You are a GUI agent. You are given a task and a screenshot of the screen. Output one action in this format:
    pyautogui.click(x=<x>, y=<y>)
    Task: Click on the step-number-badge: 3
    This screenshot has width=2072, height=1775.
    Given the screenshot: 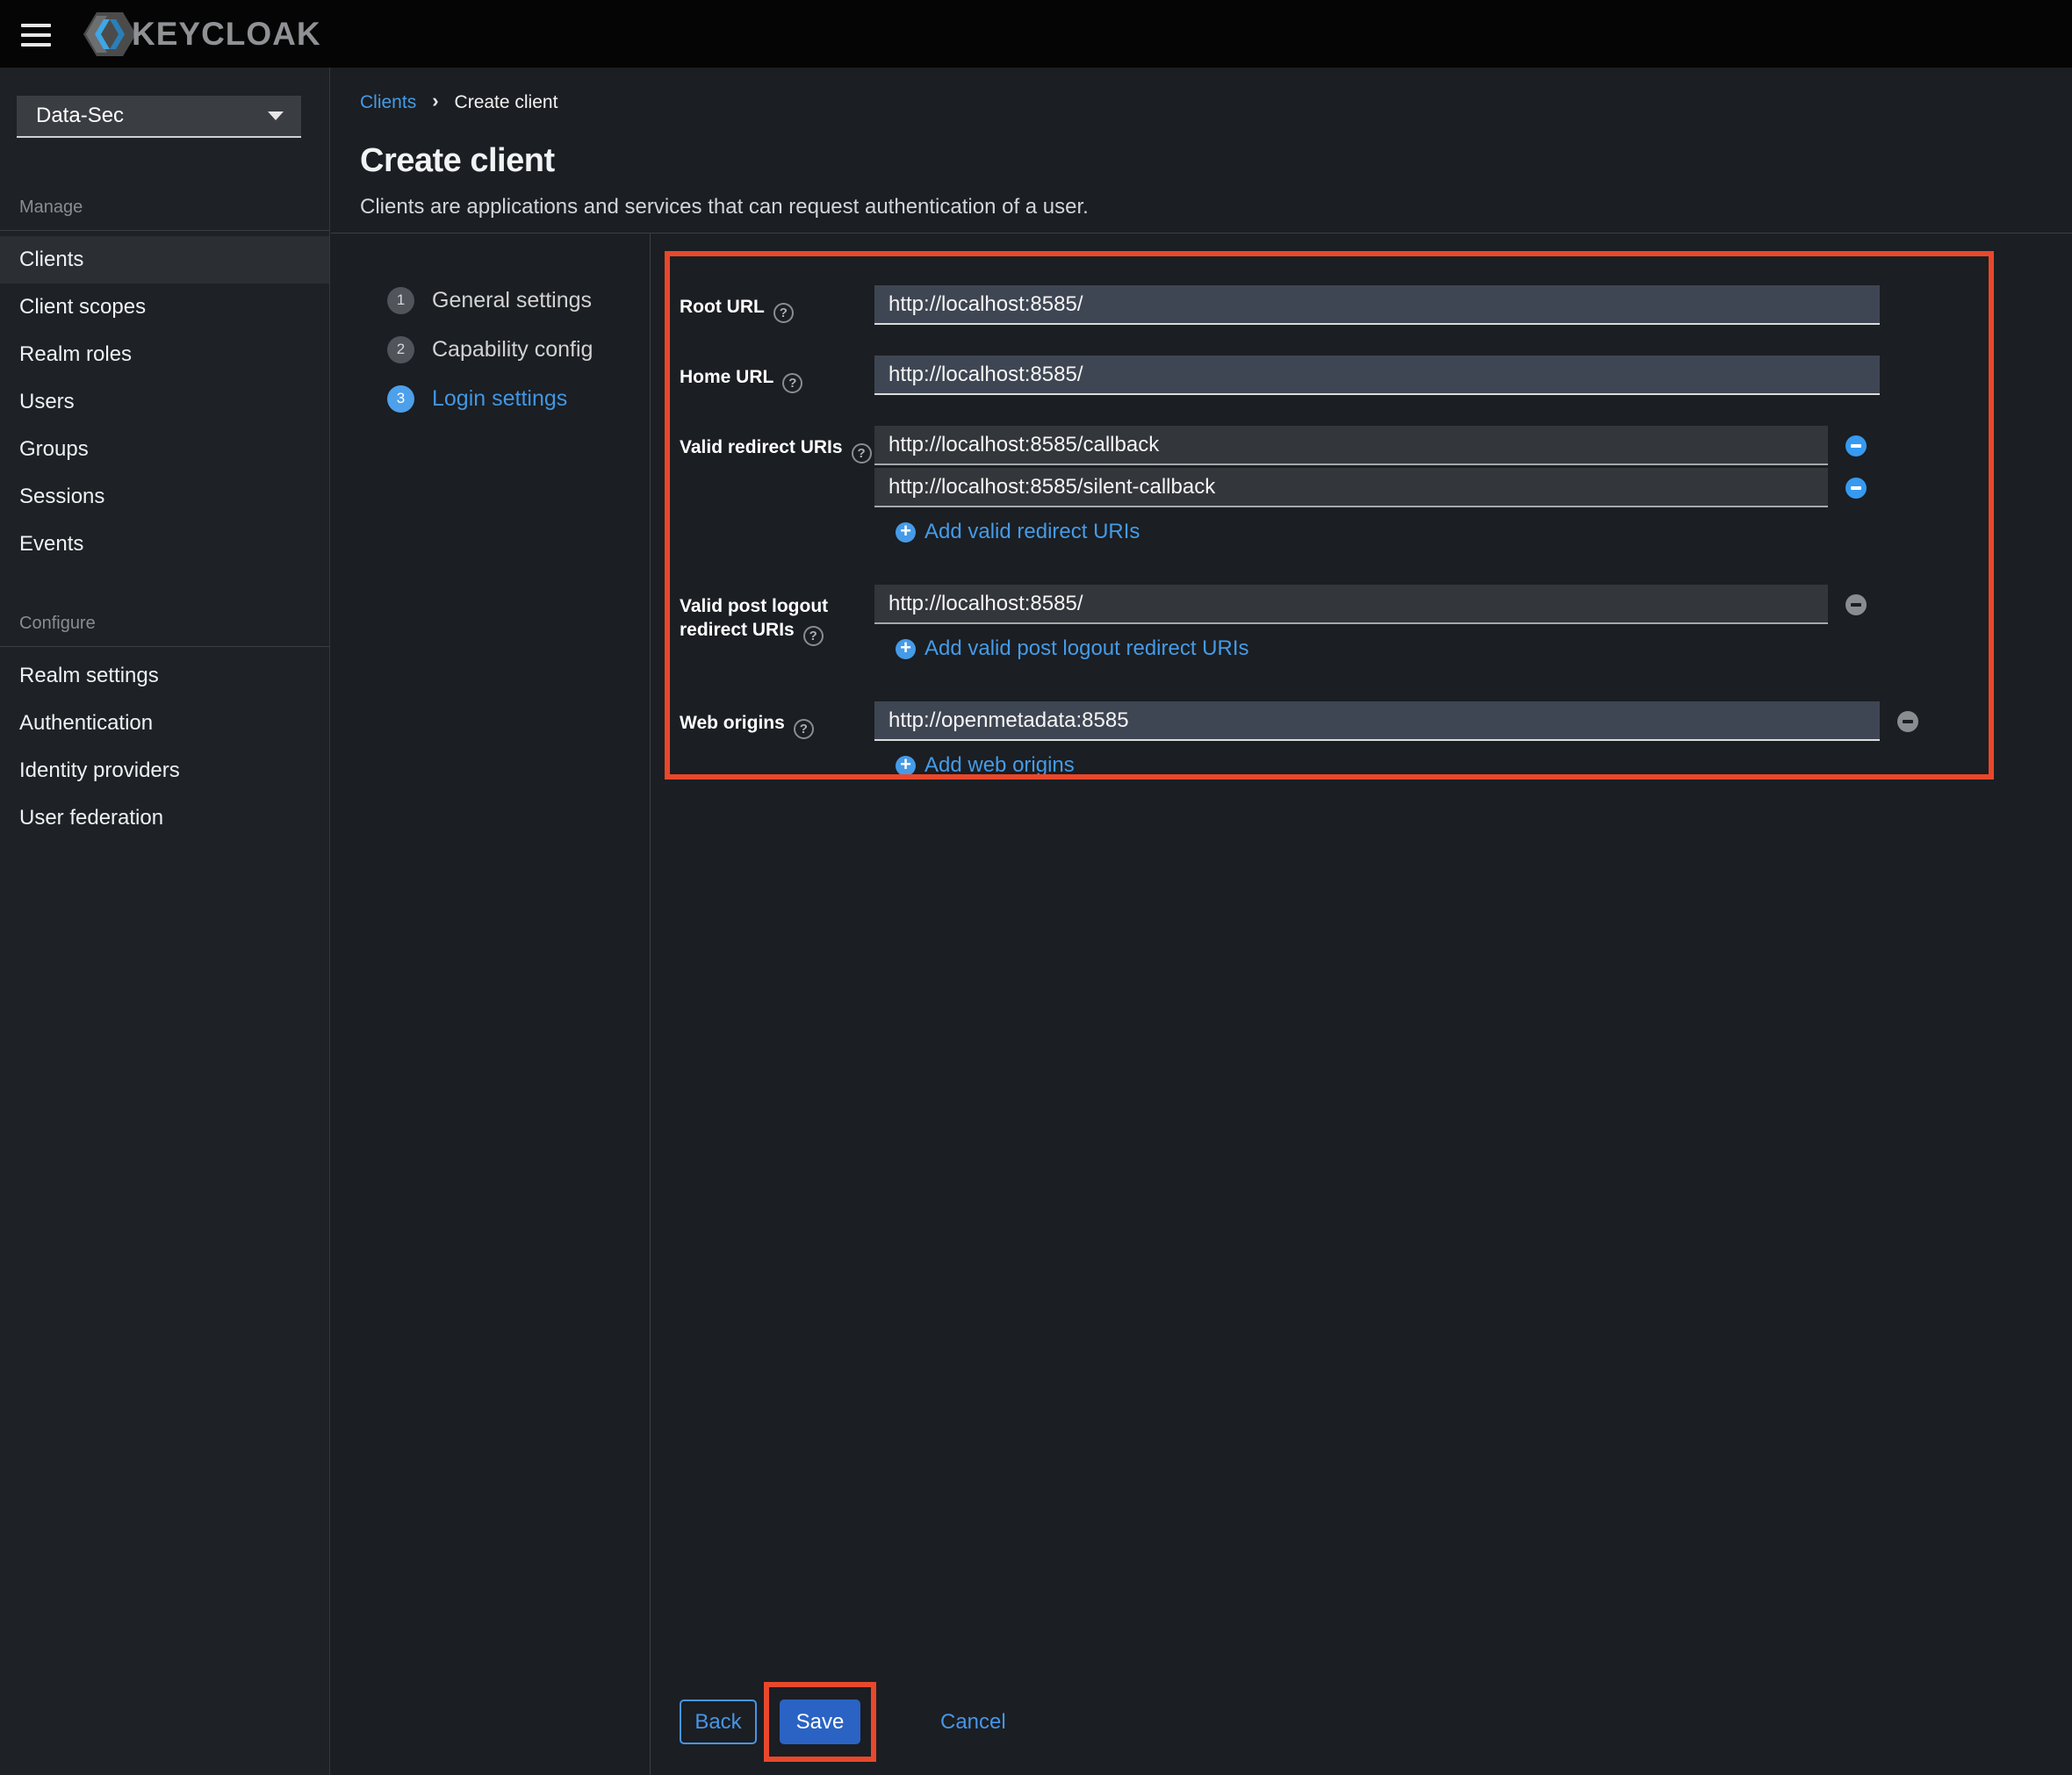 What is the action you would take?
    pyautogui.click(x=400, y=398)
    